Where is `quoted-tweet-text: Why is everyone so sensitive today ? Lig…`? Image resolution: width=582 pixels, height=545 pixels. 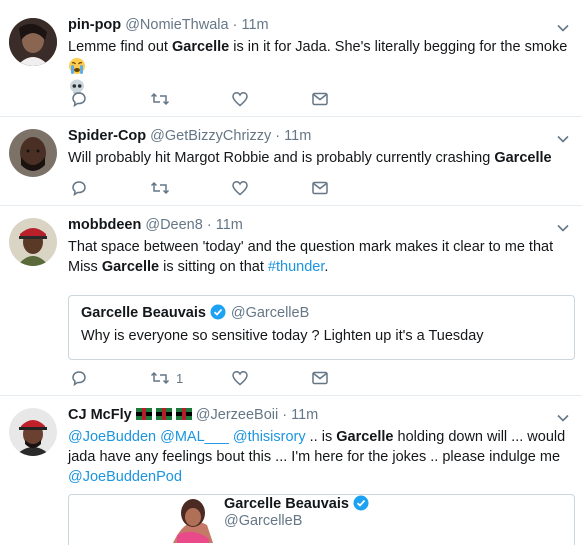
quoted-tweet-text: Why is everyone so sensitive today ? Lig… is located at coordinates (282, 336).